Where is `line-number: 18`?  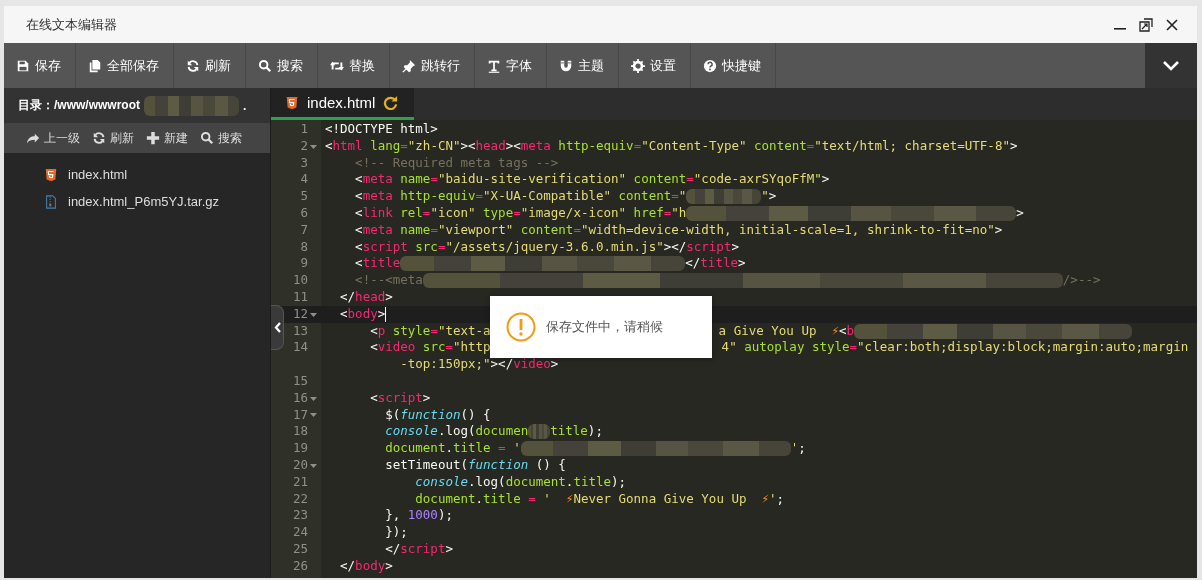 line-number: 18 is located at coordinates (300, 432).